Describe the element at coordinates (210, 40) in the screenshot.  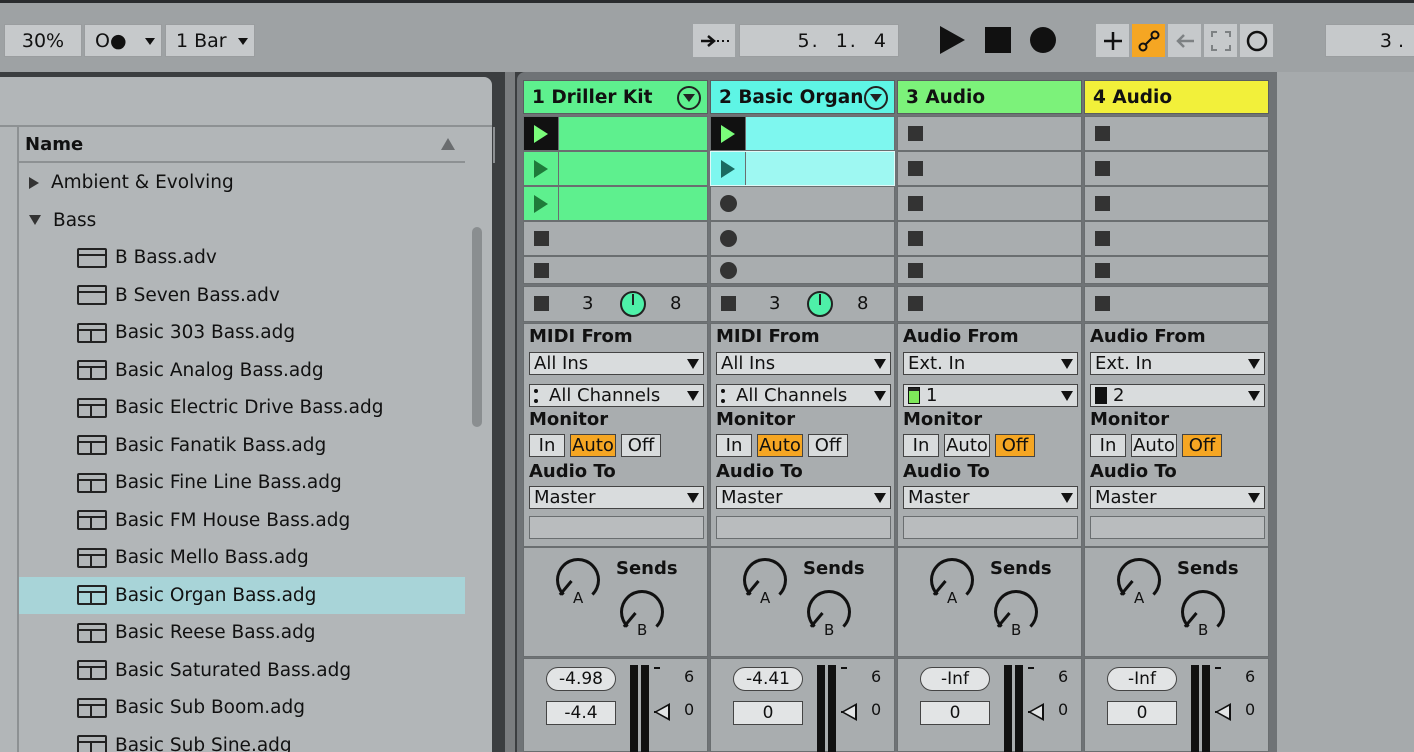
I see `quantize-chooser: 1 Bar` at that location.